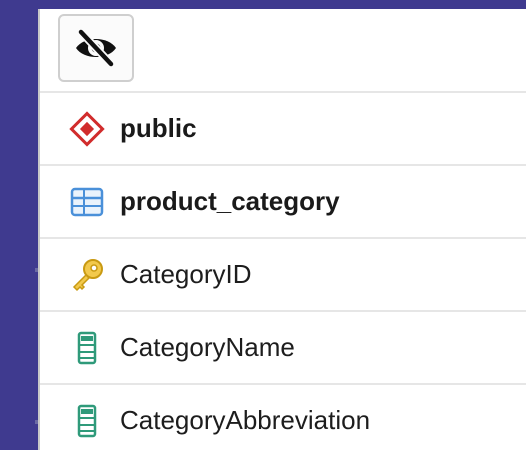 The image size is (526, 450). I want to click on tree-item-column-categoryid: CategoryID, so click(283, 275).